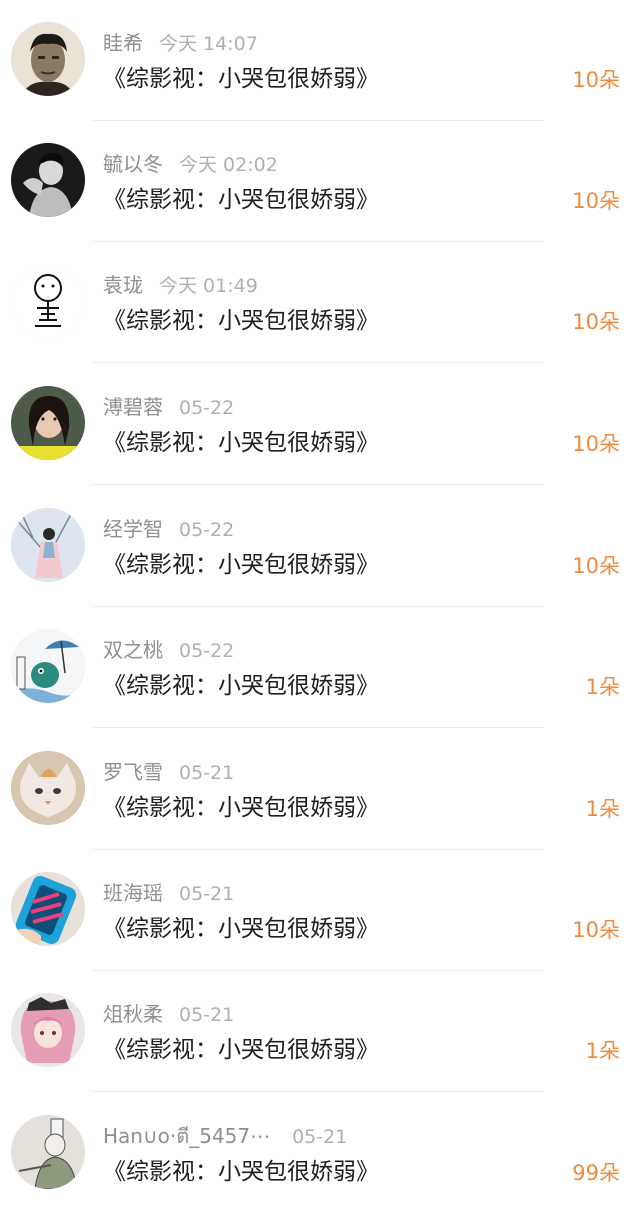 This screenshot has width=640, height=1214. What do you see at coordinates (48, 180) in the screenshot?
I see `bw-man-avatar` at bounding box center [48, 180].